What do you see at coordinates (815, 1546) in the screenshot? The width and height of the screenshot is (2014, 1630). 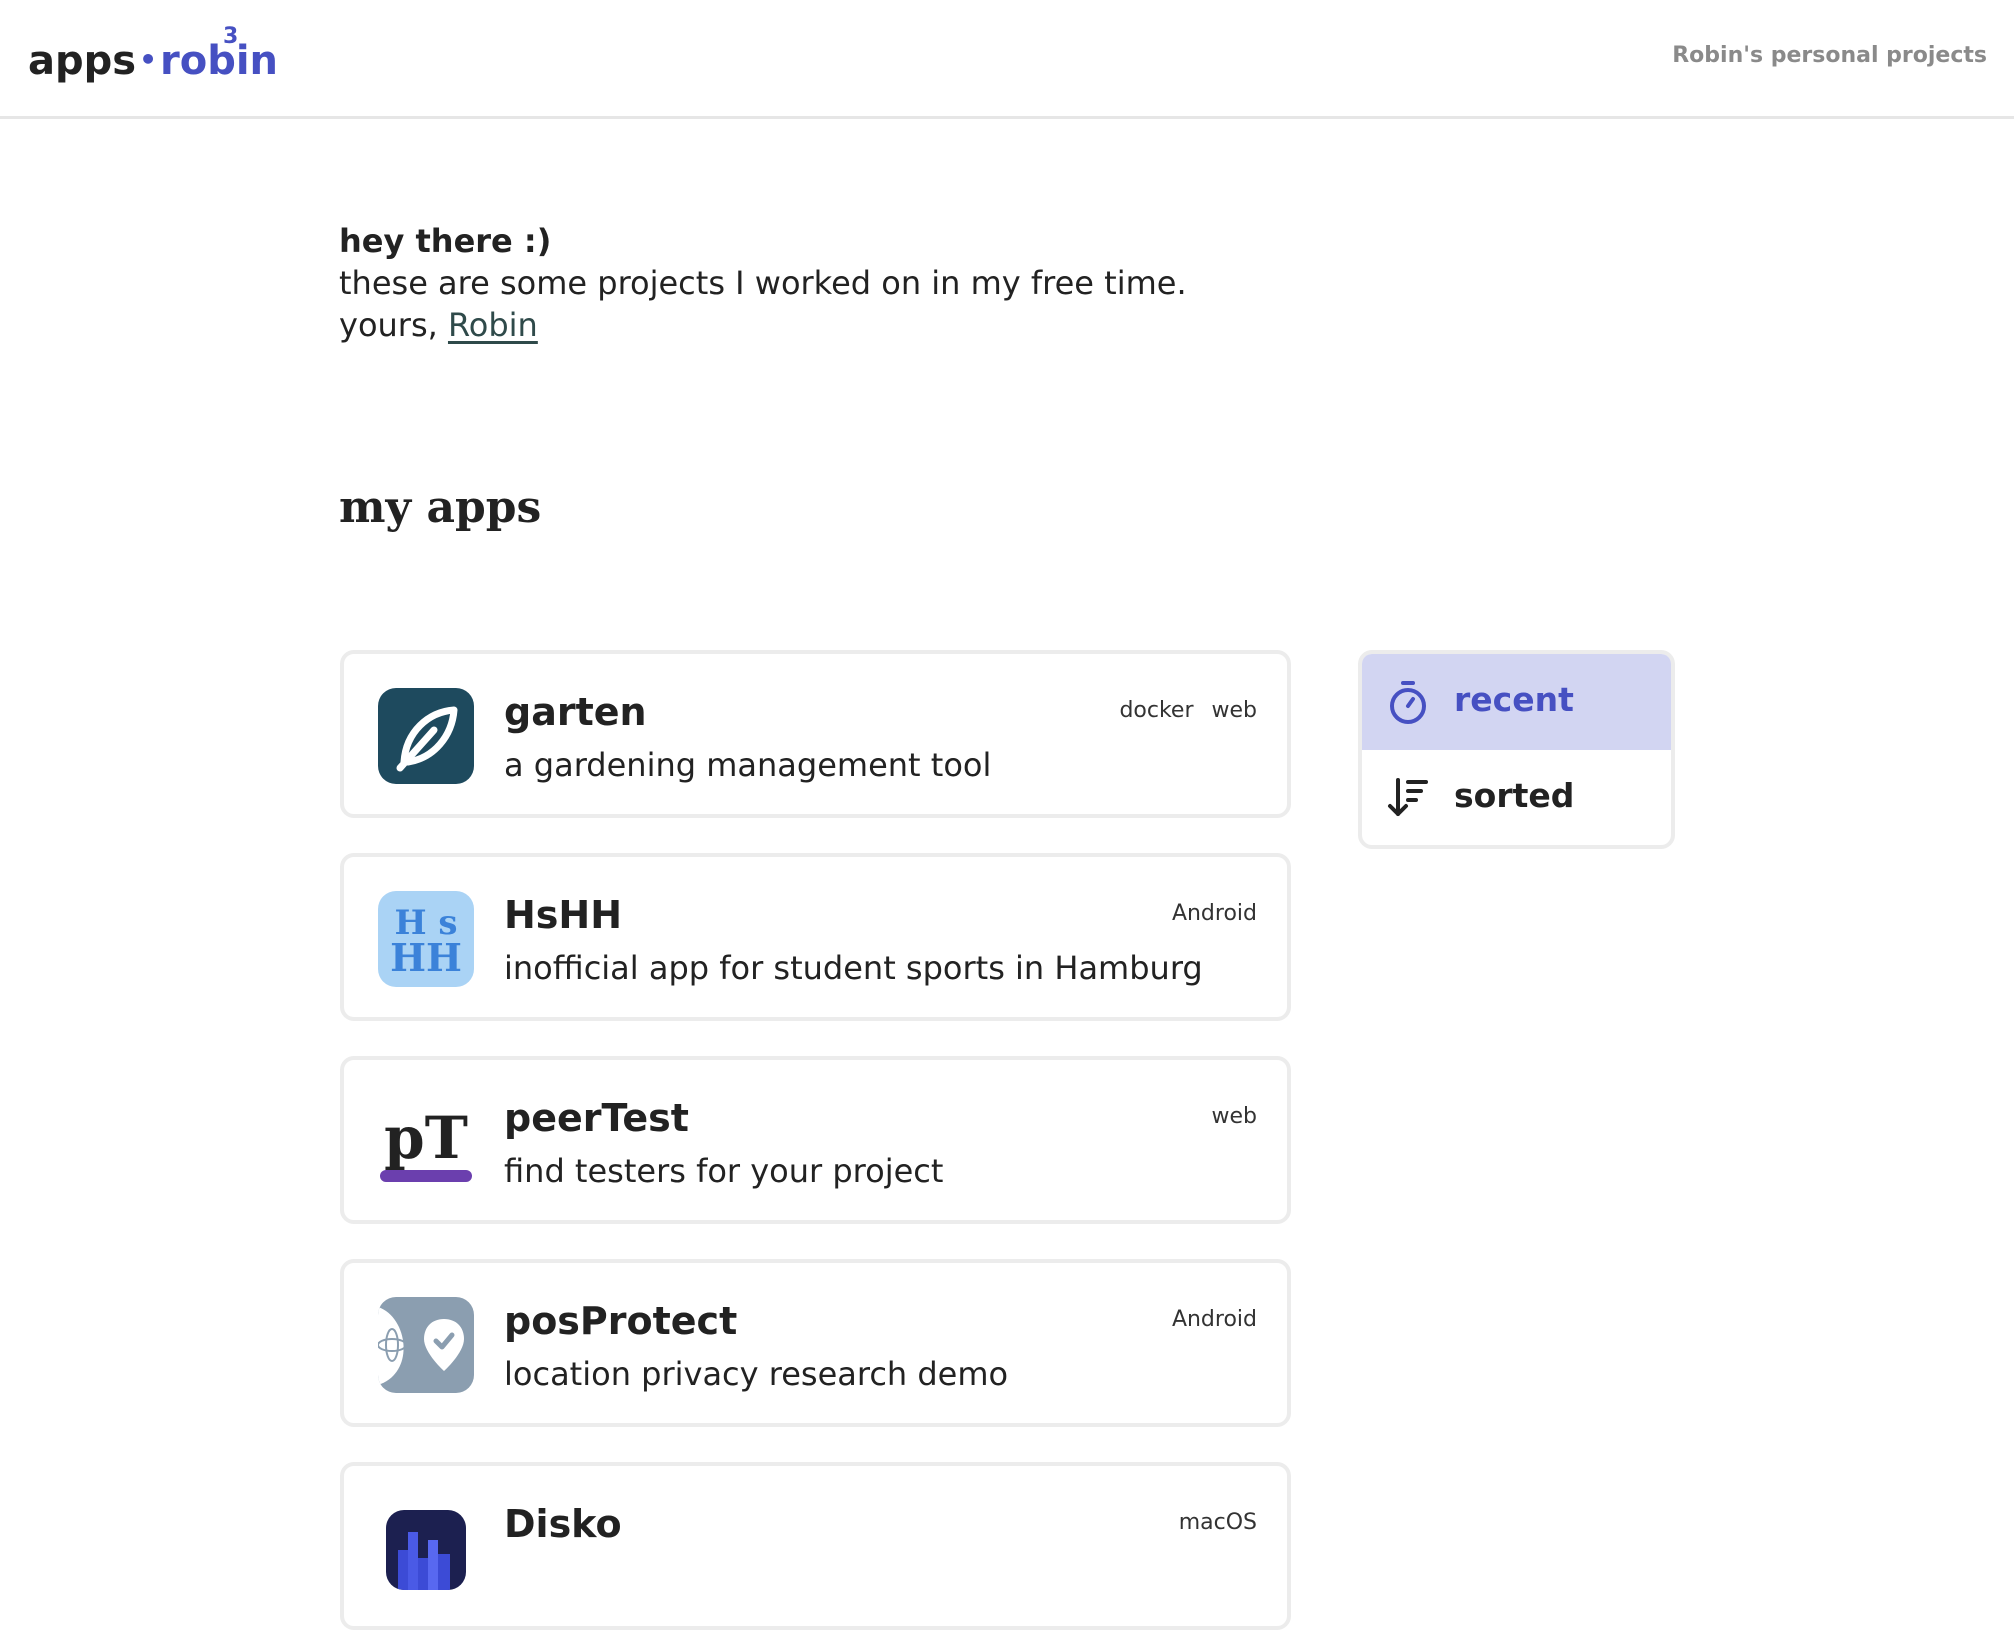 I see `app-card-disko: Disko macOS` at bounding box center [815, 1546].